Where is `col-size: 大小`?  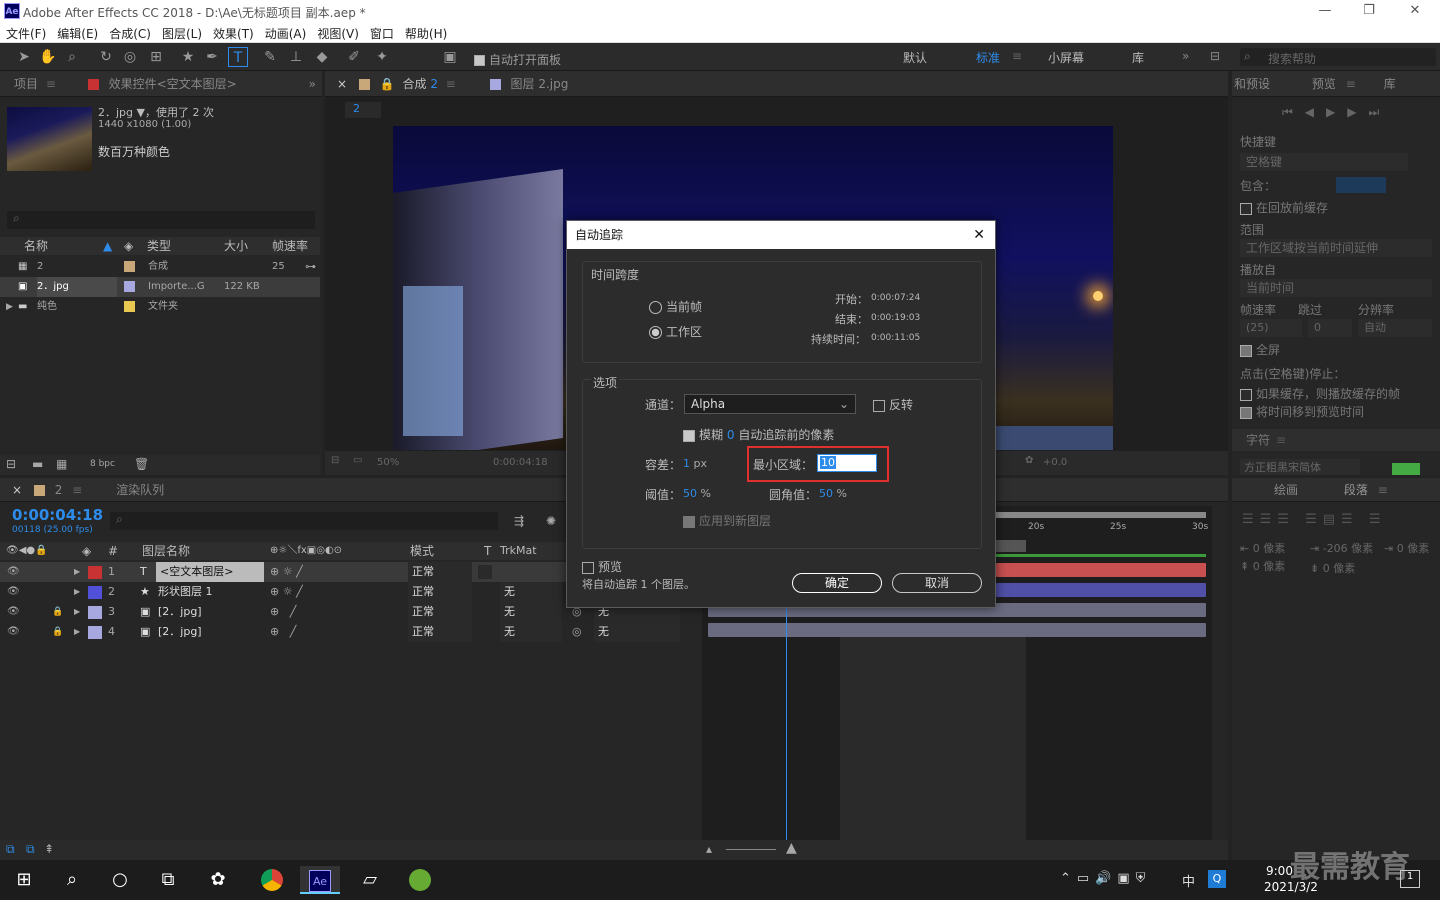
col-size: 大小 is located at coordinates (236, 246).